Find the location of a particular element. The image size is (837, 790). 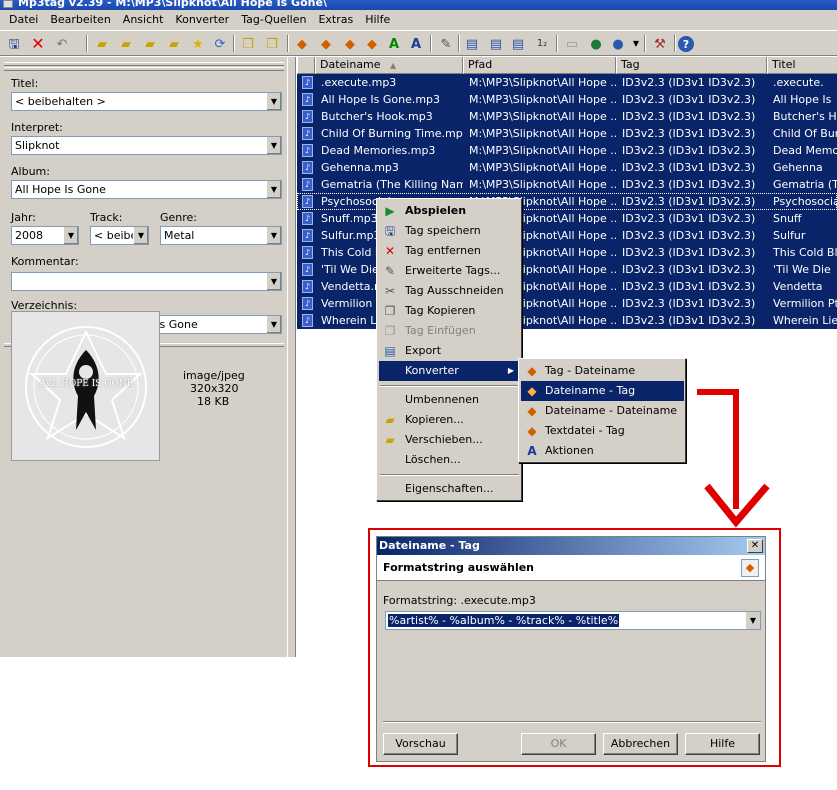

genre-combo: Metal ▼ is located at coordinates (221, 235).